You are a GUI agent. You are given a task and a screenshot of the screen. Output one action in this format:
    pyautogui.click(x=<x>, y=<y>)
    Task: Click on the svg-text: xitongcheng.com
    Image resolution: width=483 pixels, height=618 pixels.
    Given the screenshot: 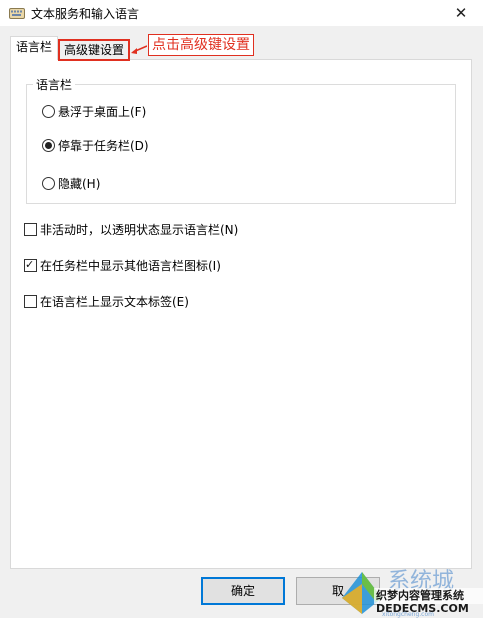 What is the action you would take?
    pyautogui.click(x=408, y=614)
    